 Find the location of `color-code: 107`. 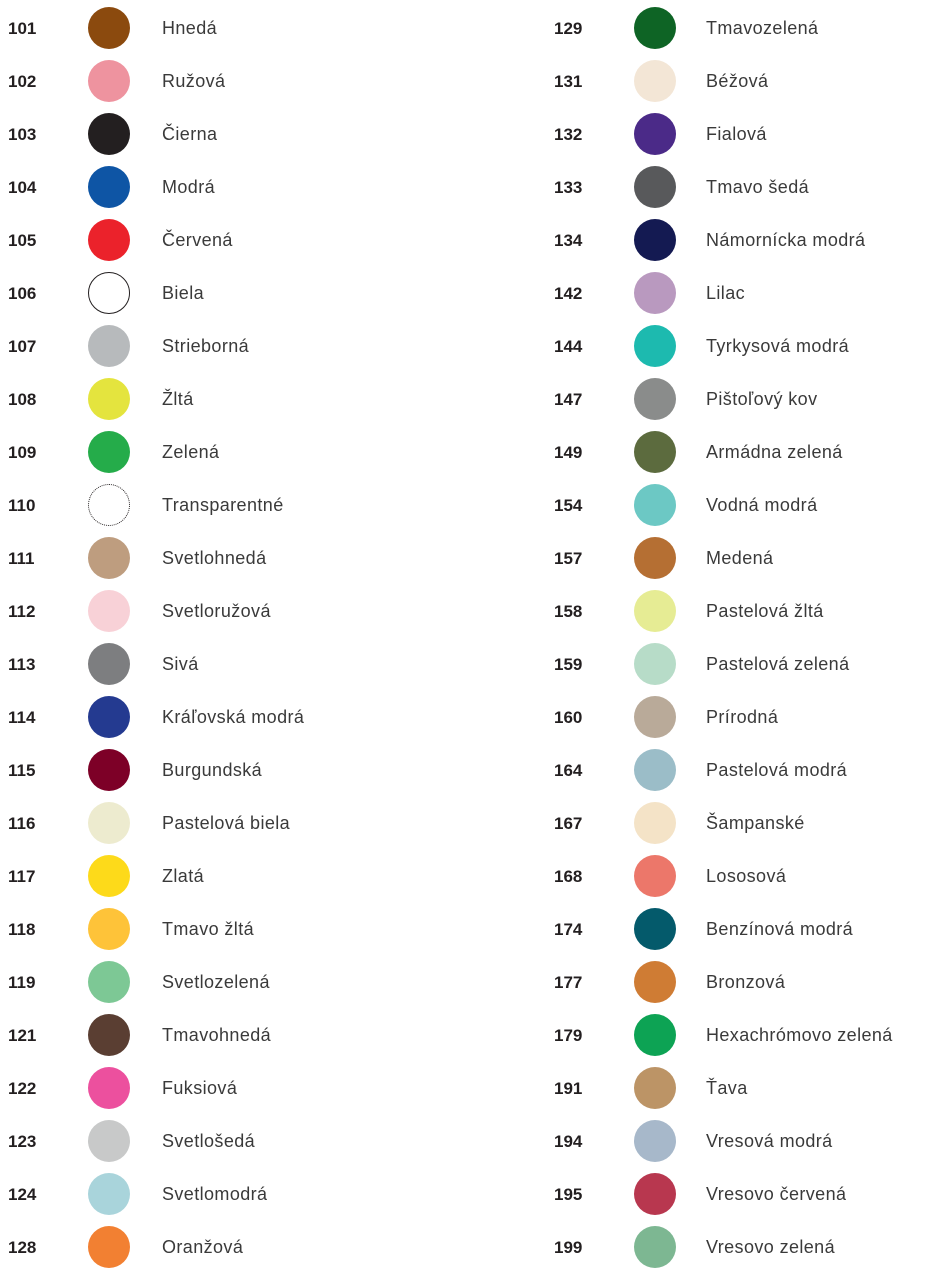

color-code: 107 is located at coordinates (22, 346).